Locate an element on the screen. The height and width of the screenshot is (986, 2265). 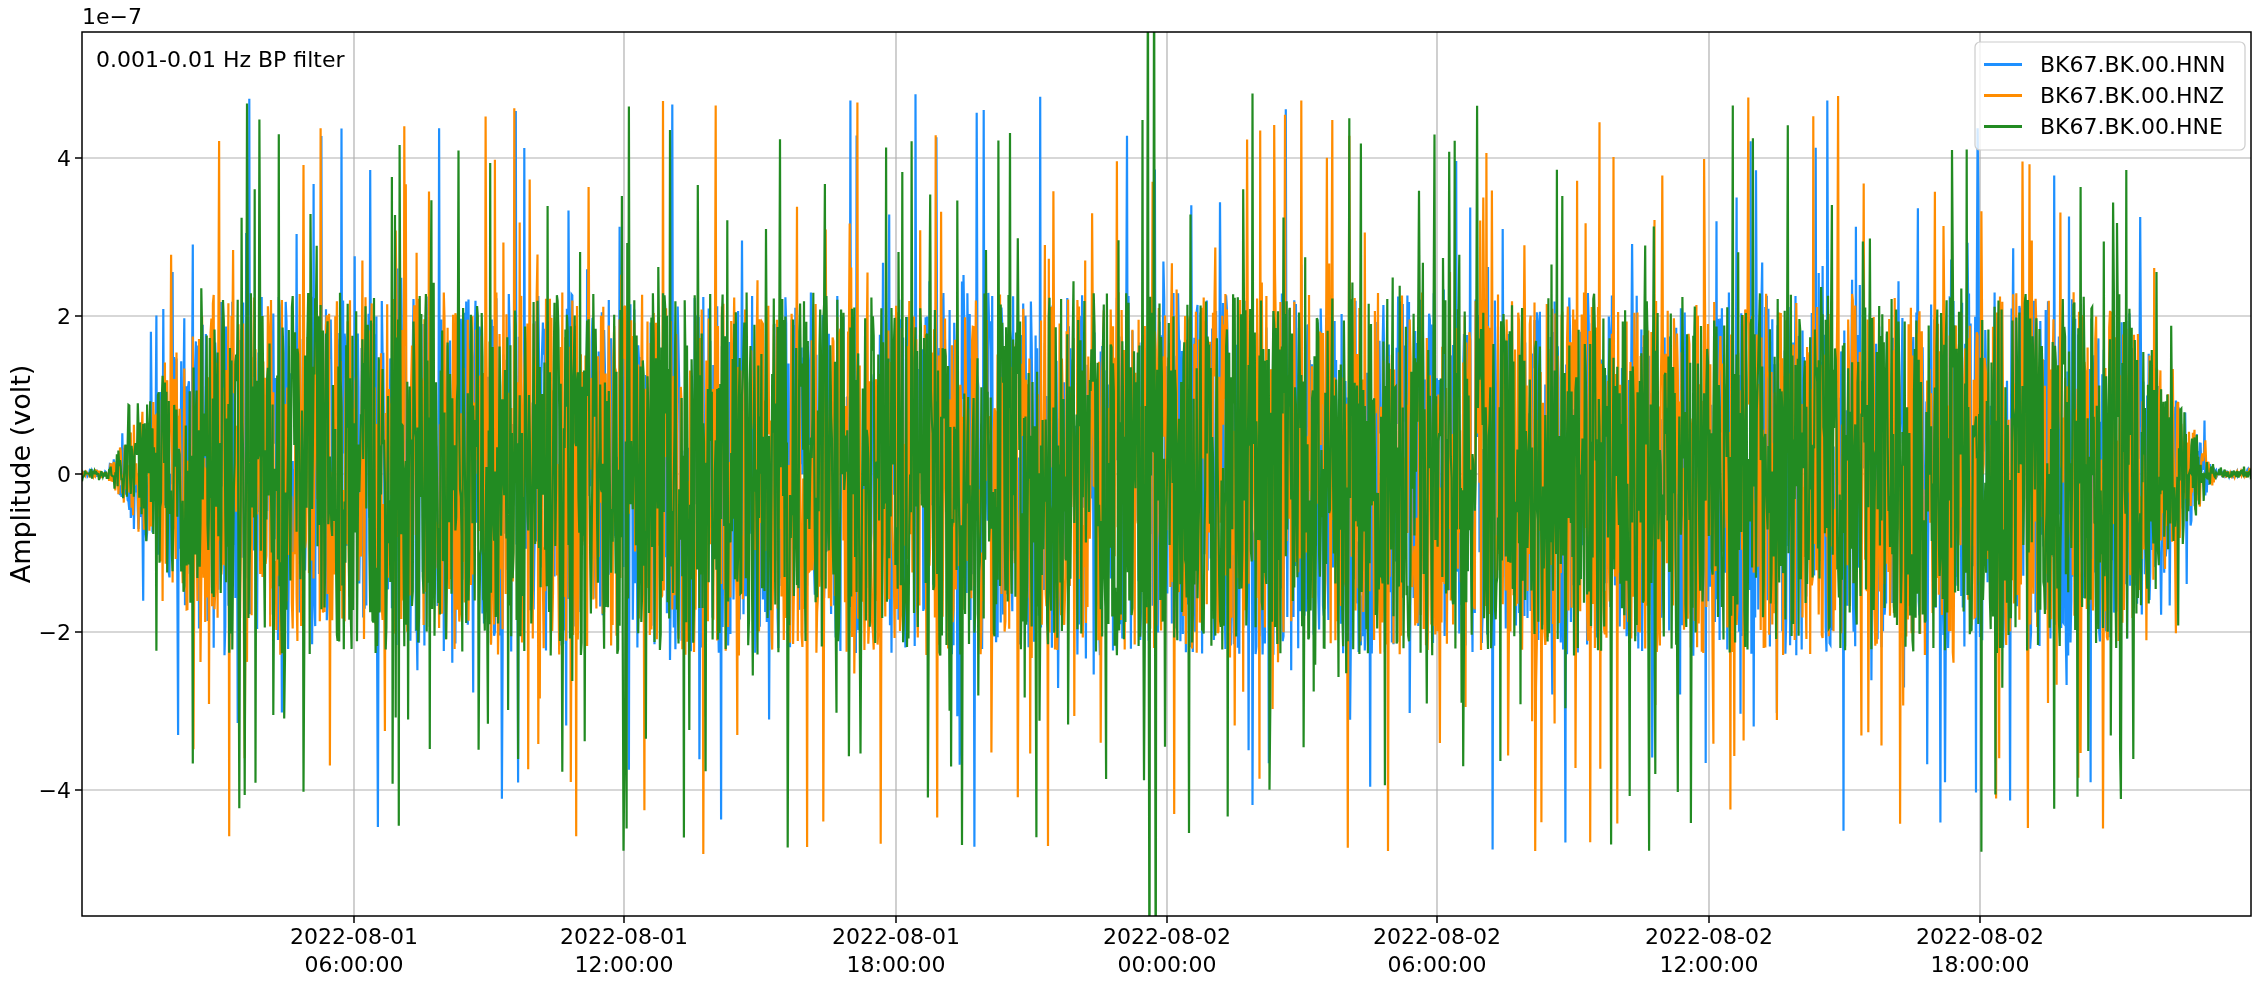
tick-label: 2022-08-02 00:00:00 is located at coordinates (1167, 950).